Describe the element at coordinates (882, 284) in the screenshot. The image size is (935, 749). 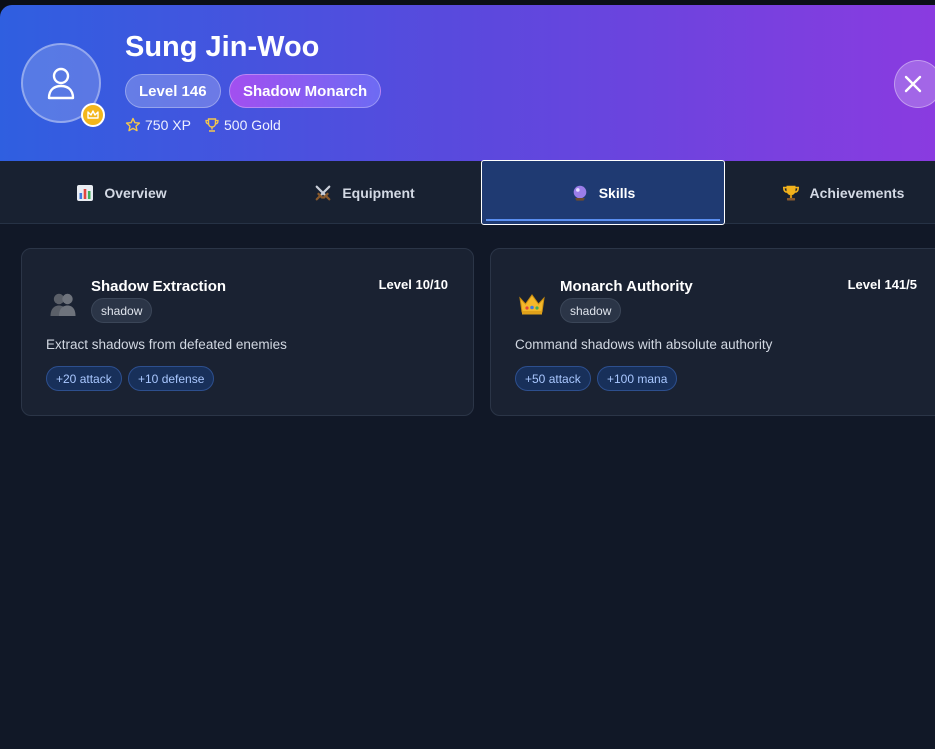
I see `skill-level: Level 141/5` at that location.